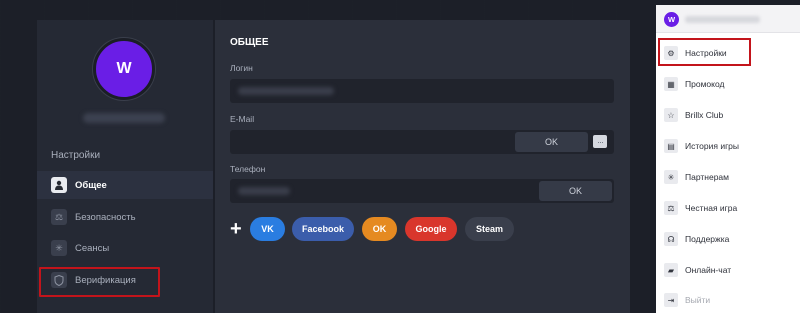 This screenshot has width=800, height=313. I want to click on verification-highlight-frame, so click(99, 282).